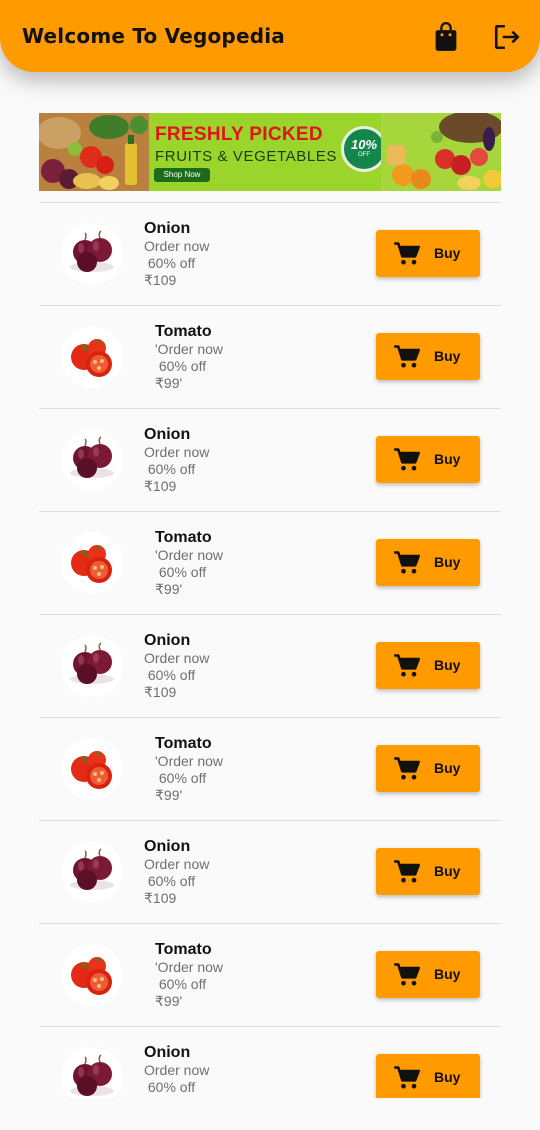 This screenshot has width=540, height=1130. Describe the element at coordinates (441, 152) in the screenshot. I see `fruit-pile-image` at that location.